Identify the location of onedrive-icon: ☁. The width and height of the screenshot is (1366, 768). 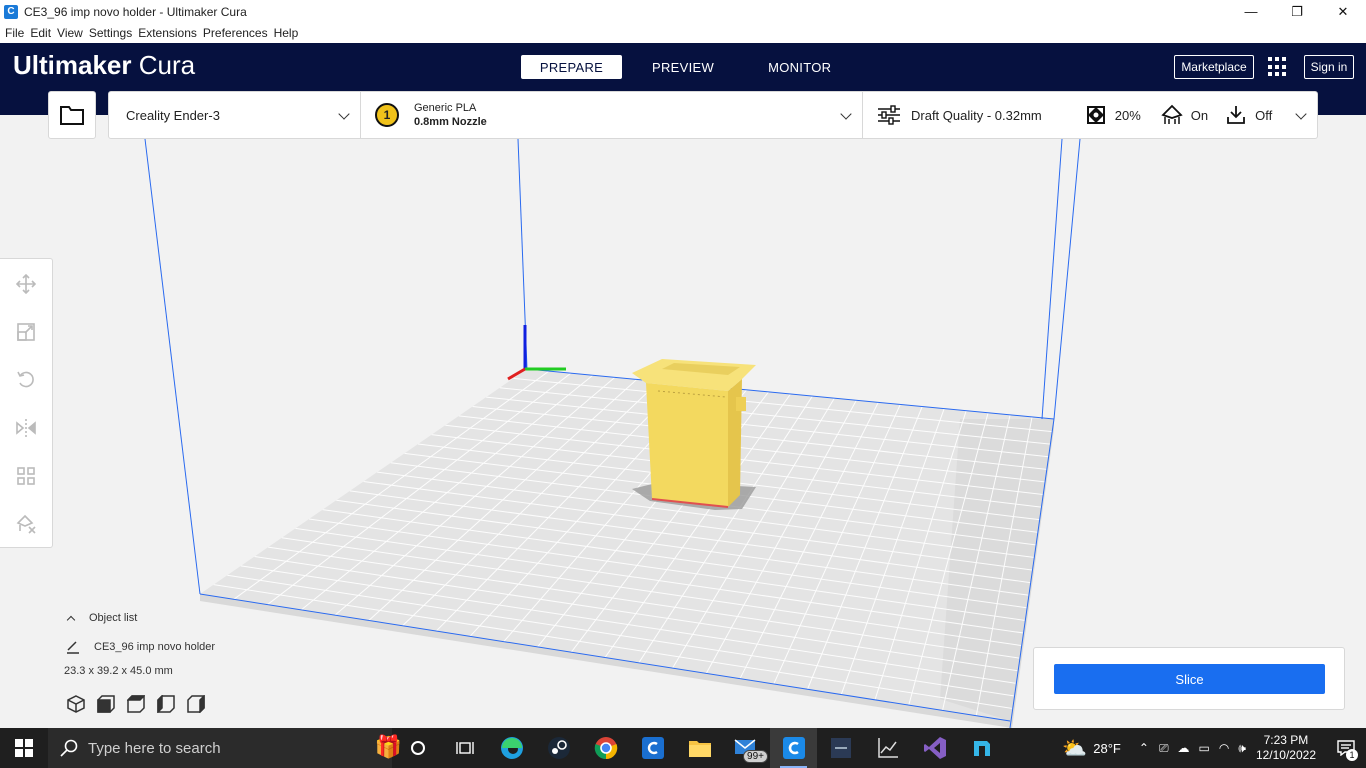
(1184, 748).